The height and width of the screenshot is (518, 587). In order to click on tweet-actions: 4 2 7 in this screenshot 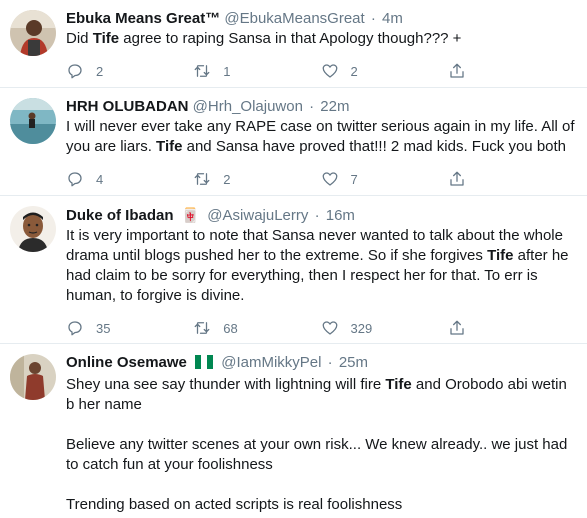, I will do `click(320, 179)`.